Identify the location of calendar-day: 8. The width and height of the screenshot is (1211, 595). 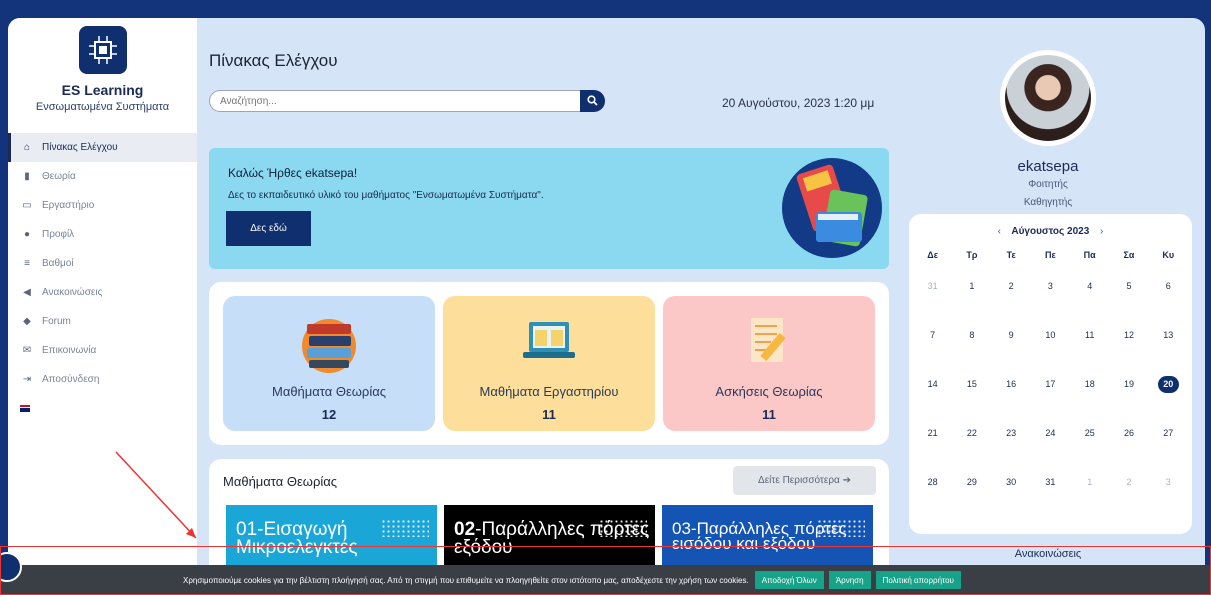
(971, 341).